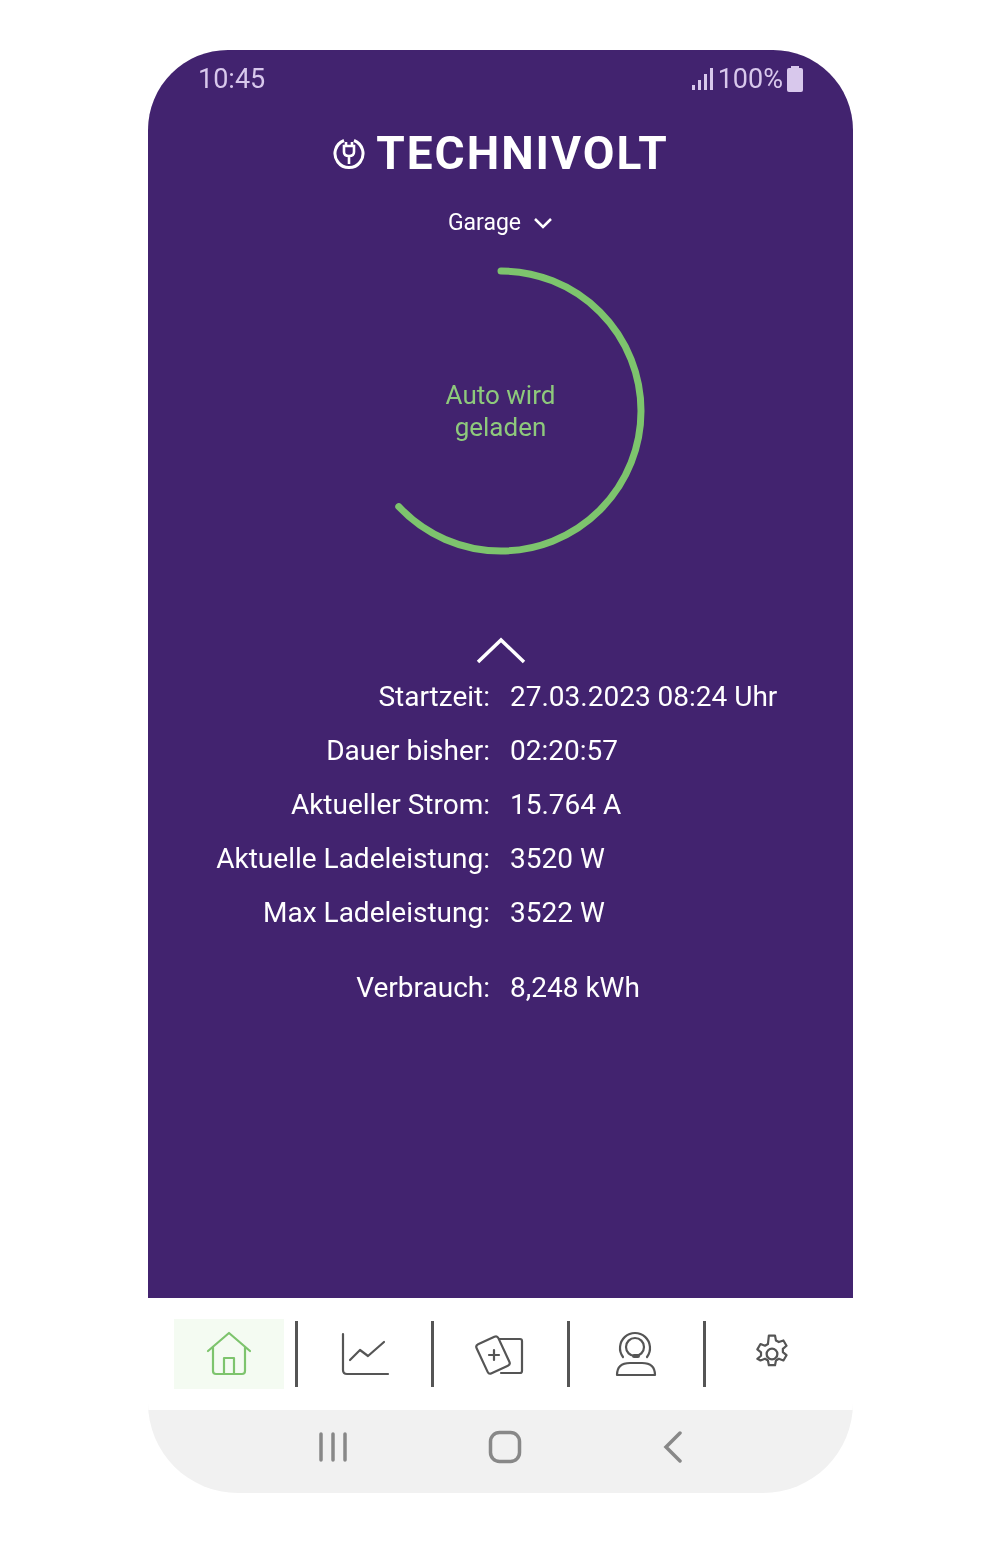 Image resolution: width=1001 pixels, height=1565 pixels. Describe the element at coordinates (558, 858) in the screenshot. I see `detail-value: 3520 W` at that location.